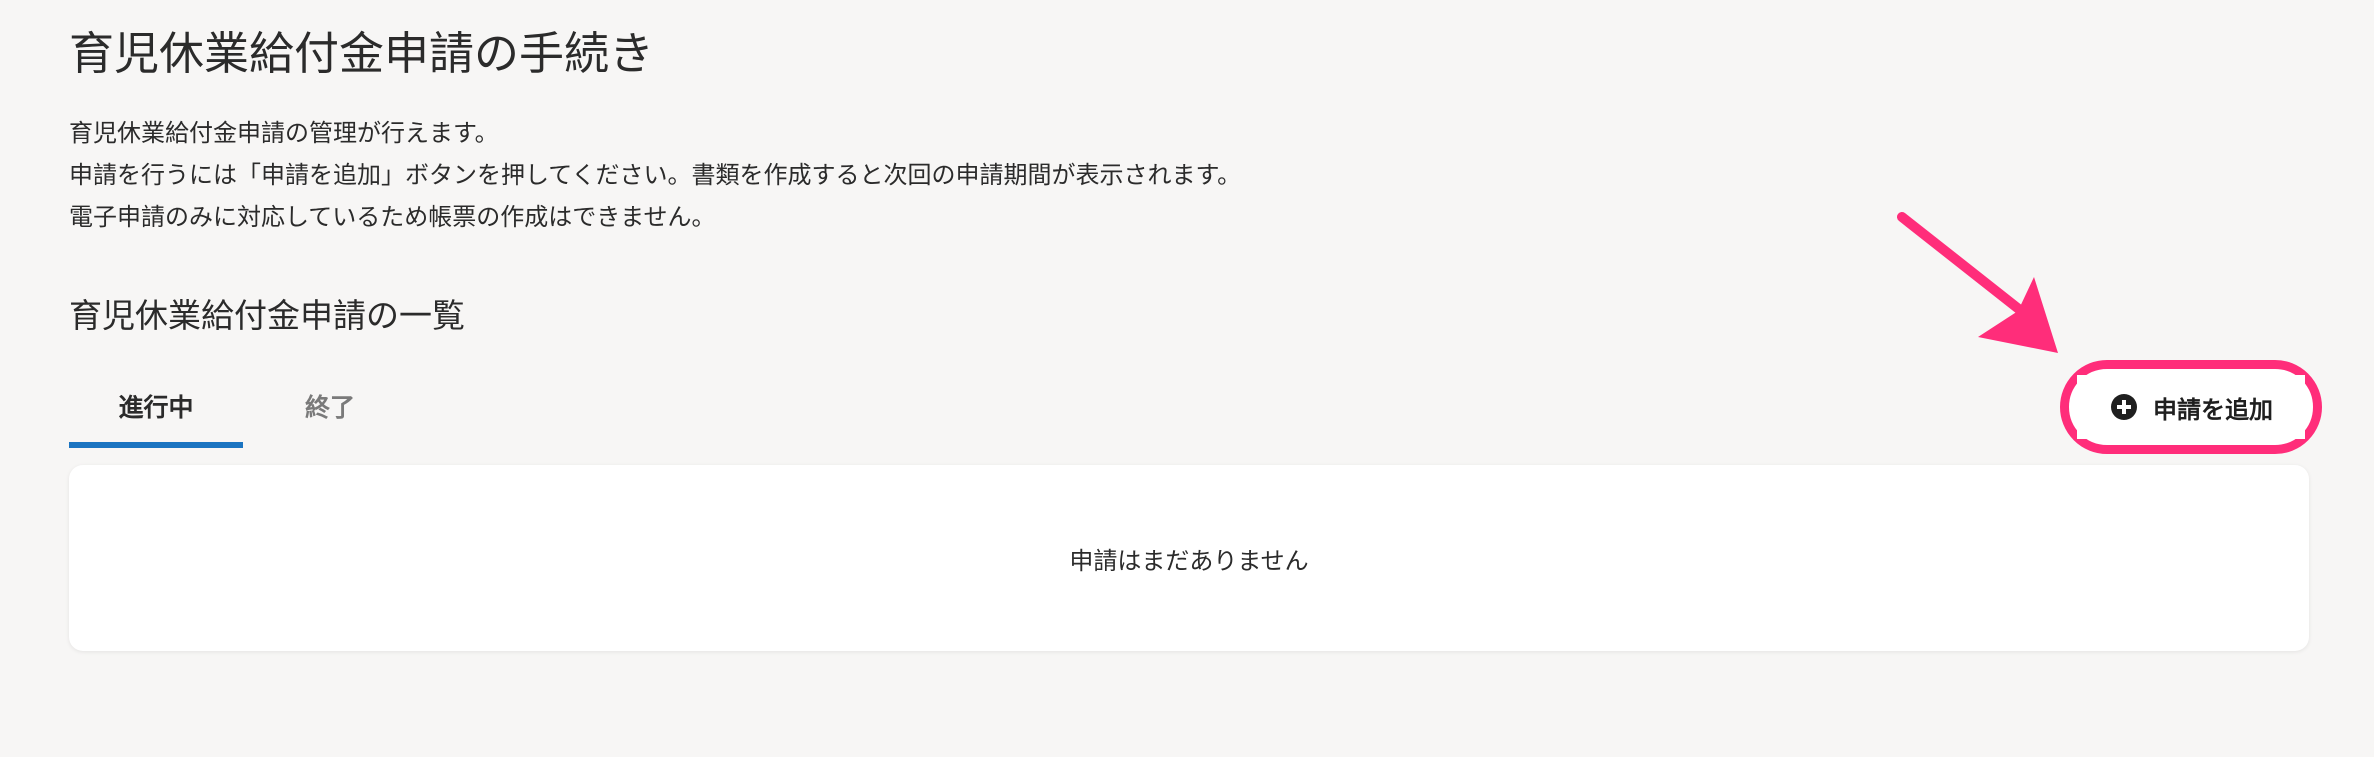  I want to click on tab-finished: 終了, so click(330, 410).